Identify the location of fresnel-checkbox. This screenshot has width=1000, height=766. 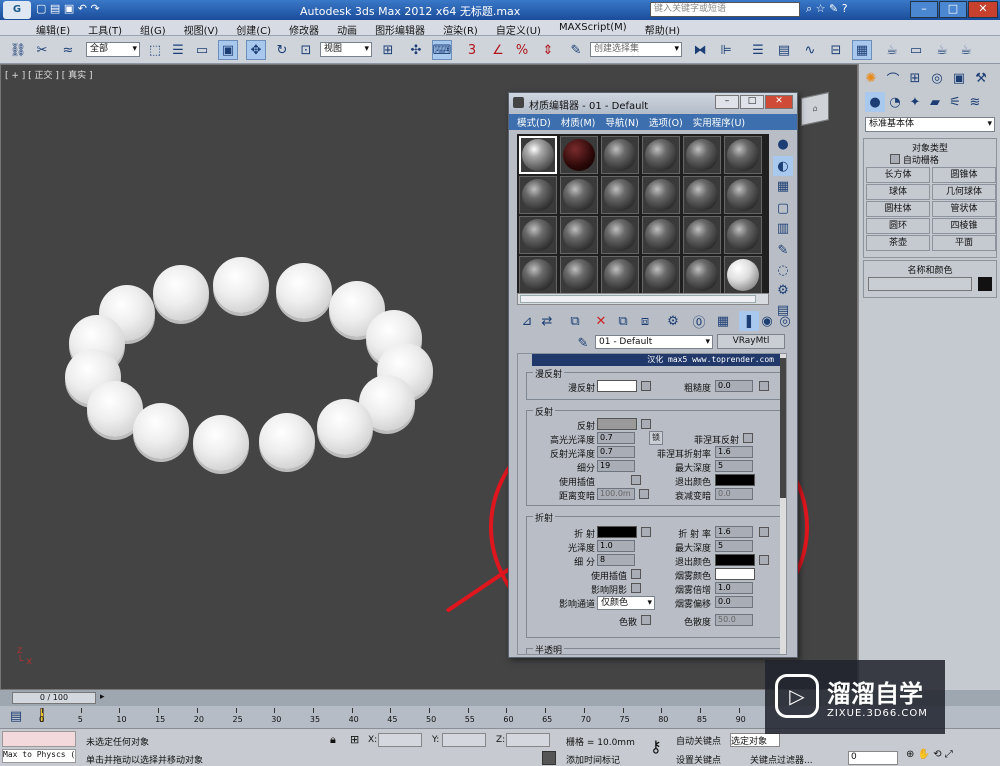
(748, 438).